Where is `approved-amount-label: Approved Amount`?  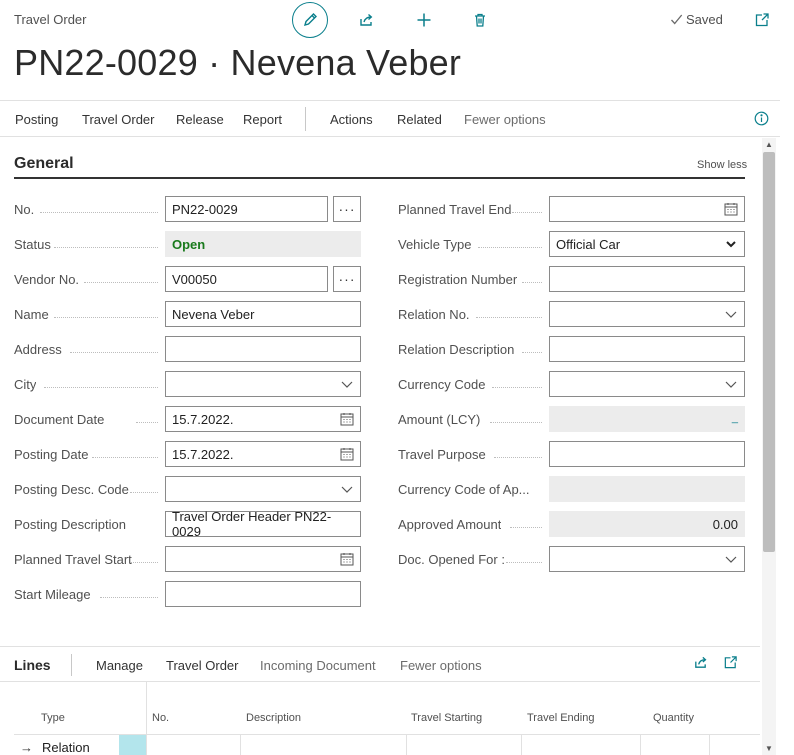 approved-amount-label: Approved Amount is located at coordinates (450, 524).